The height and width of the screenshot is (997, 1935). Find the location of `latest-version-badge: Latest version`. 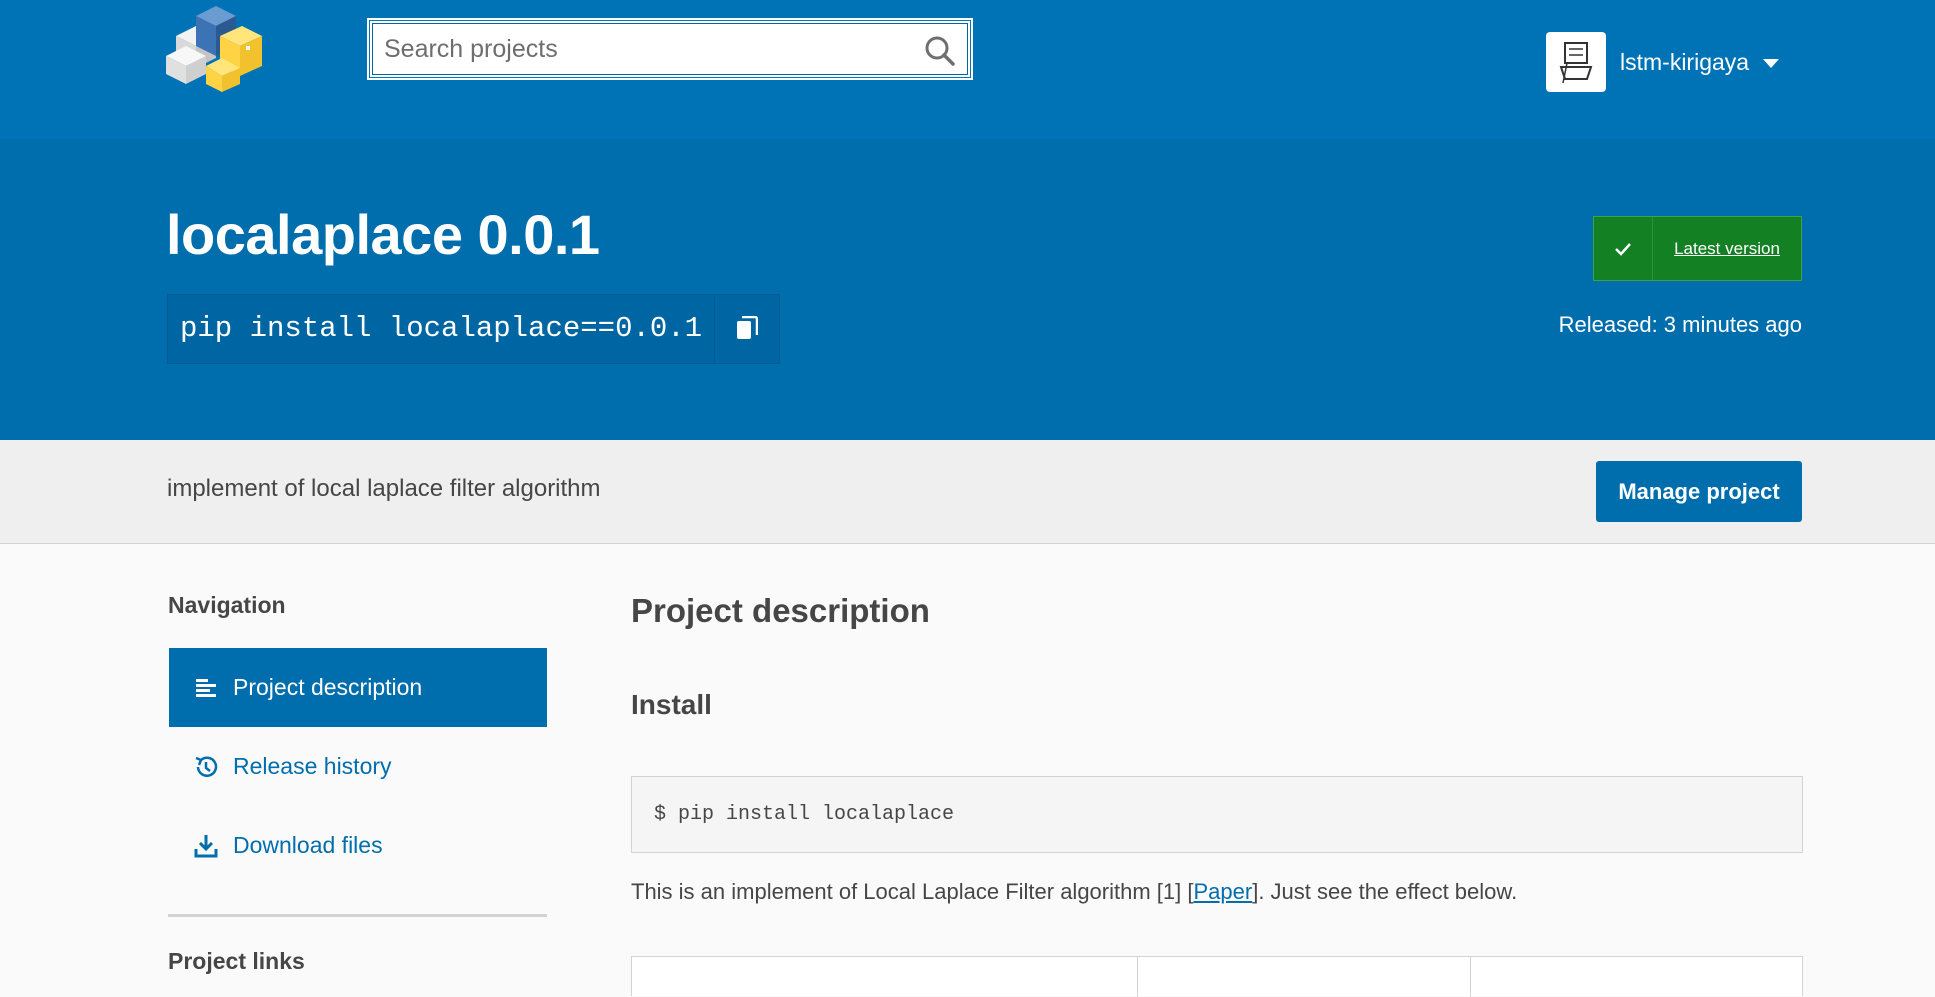

latest-version-badge: Latest version is located at coordinates (1697, 248).